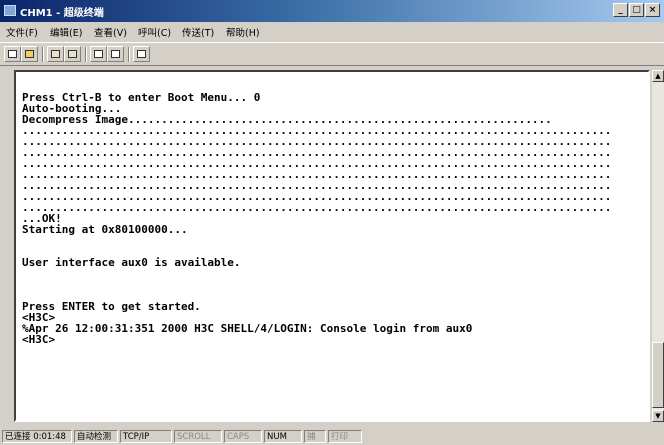 The height and width of the screenshot is (445, 664). Describe the element at coordinates (146, 436) in the screenshot. I see `status-protocol: TCP/IP` at that location.